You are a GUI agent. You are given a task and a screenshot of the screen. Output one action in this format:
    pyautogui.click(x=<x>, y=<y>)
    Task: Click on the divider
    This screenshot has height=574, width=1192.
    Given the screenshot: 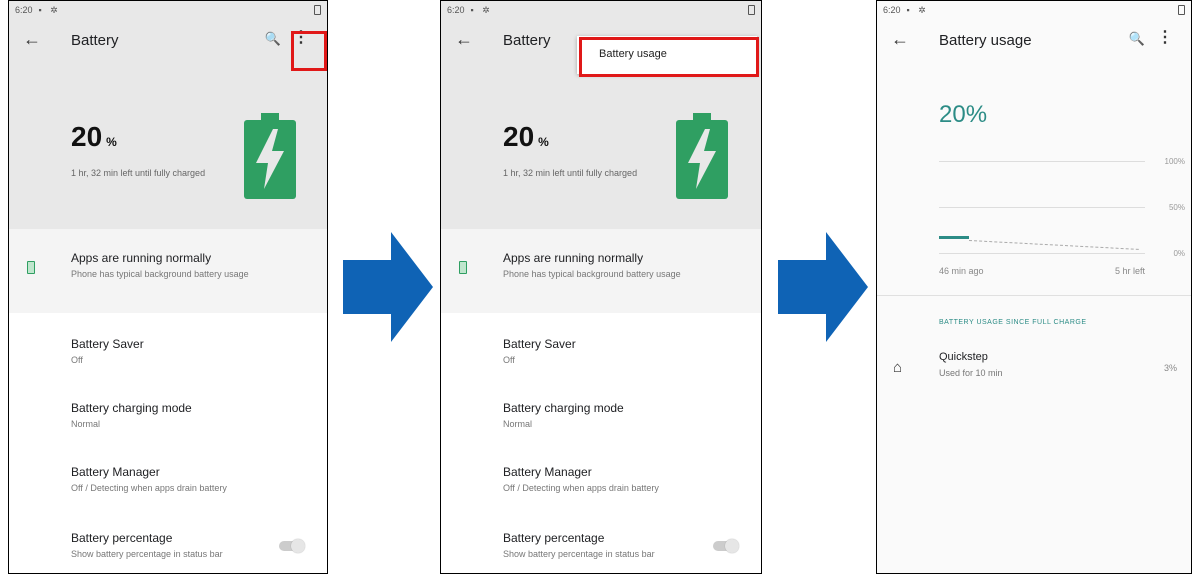 What is the action you would take?
    pyautogui.click(x=1034, y=295)
    